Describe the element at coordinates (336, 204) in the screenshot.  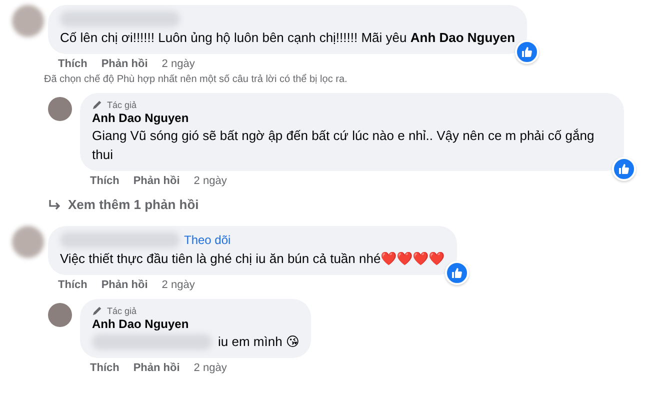
I see `more-replies-link: Xem thêm 1 phản hồi` at that location.